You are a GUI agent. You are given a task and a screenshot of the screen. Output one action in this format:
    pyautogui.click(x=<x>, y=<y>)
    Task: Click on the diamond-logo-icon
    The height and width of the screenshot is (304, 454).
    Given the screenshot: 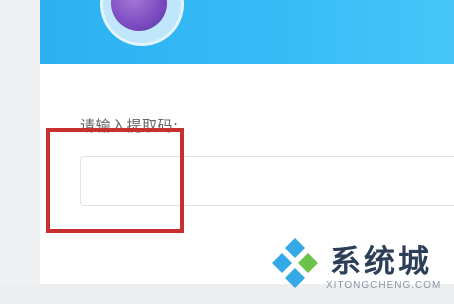 What is the action you would take?
    pyautogui.click(x=295, y=263)
    